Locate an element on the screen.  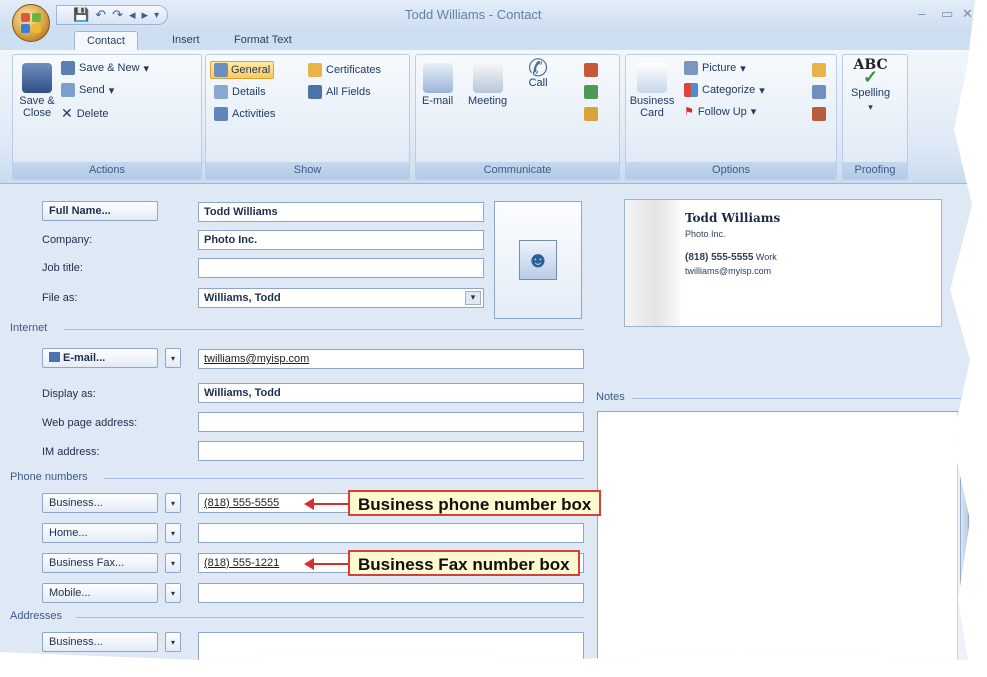
meeting-button: Meeting is located at coordinates (487, 85).